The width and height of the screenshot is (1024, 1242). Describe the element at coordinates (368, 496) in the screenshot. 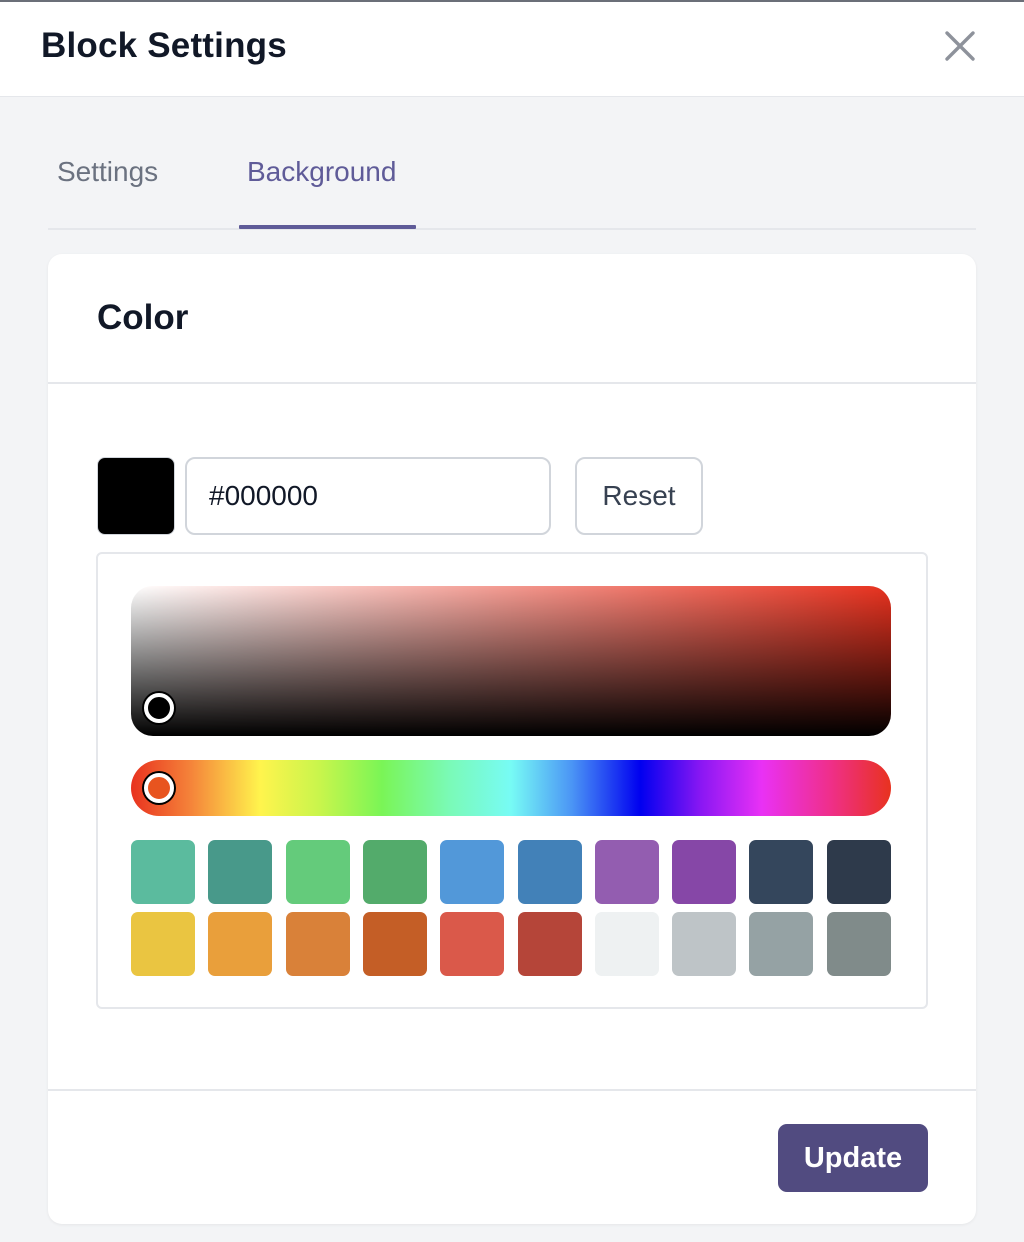

I see `hex-color-input` at that location.